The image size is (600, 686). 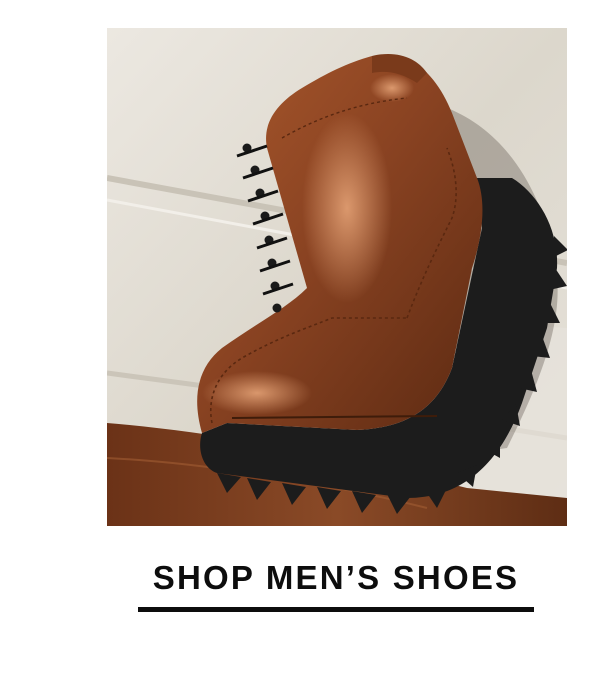 I want to click on shop-mens-shoes-label: SHOP MEN’S SHOES, so click(x=336, y=577).